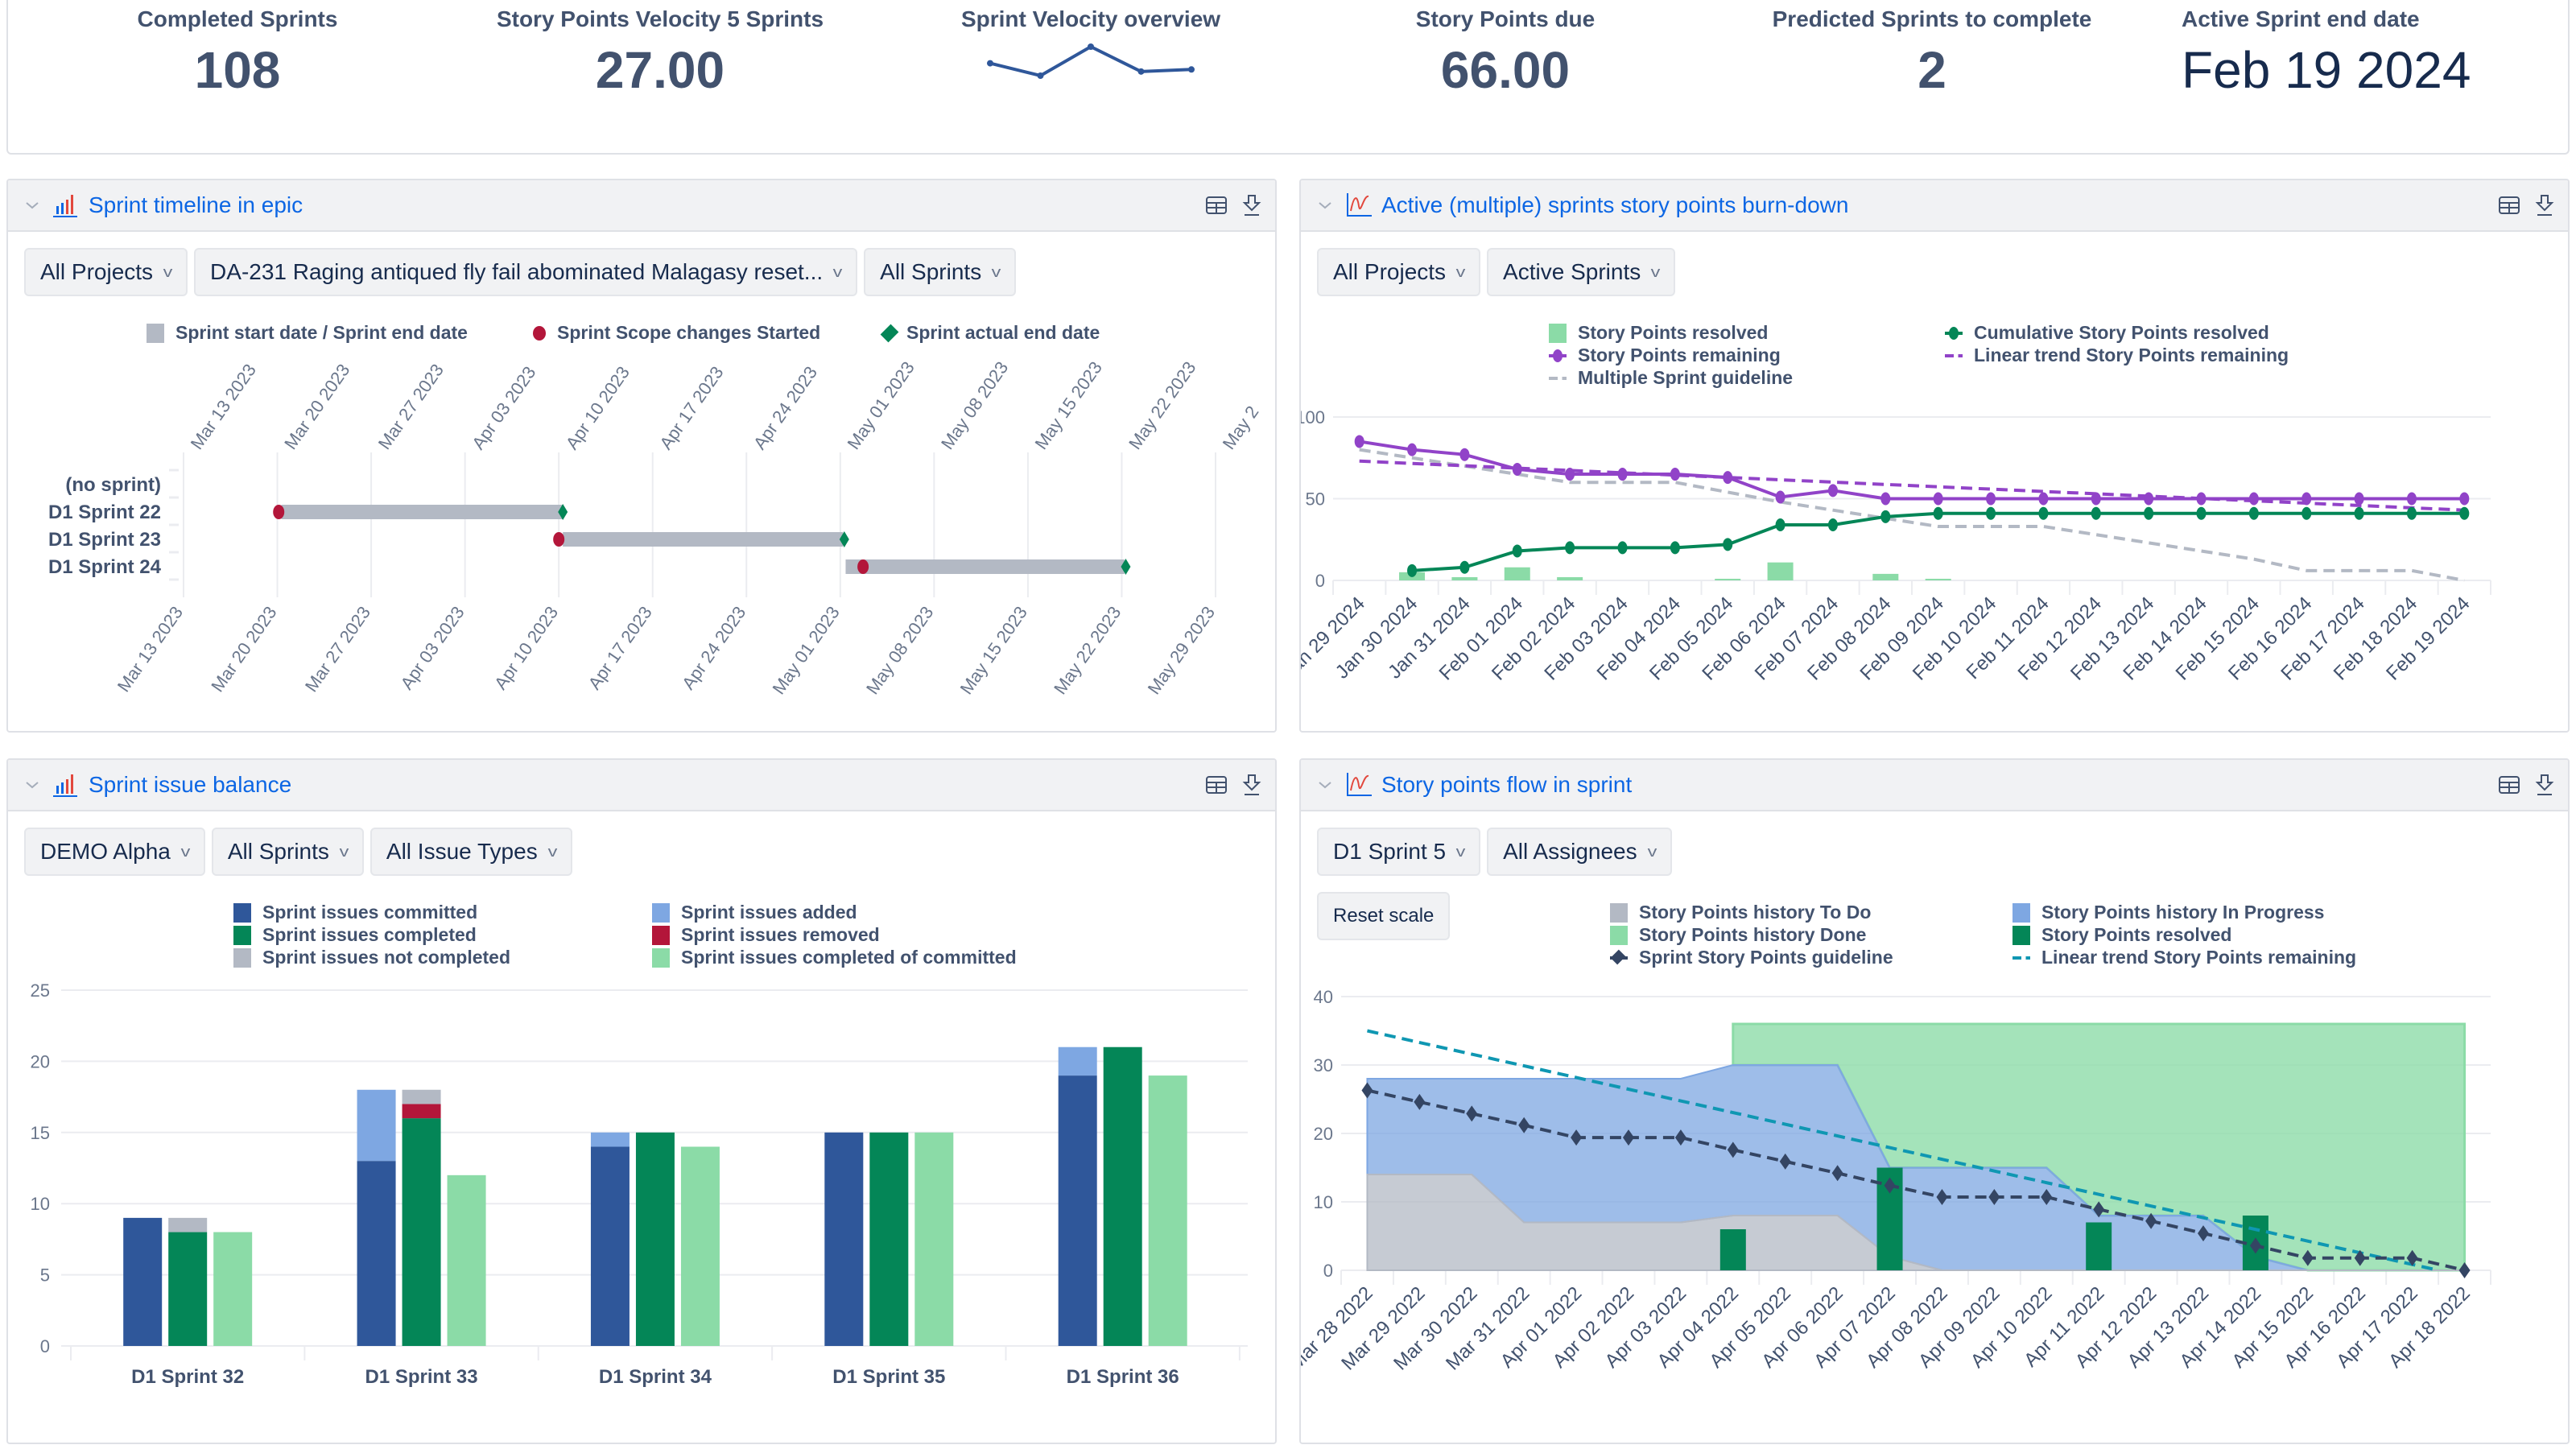 The height and width of the screenshot is (1449, 2576). I want to click on legend-item: Sprint issues completed, so click(355, 935).